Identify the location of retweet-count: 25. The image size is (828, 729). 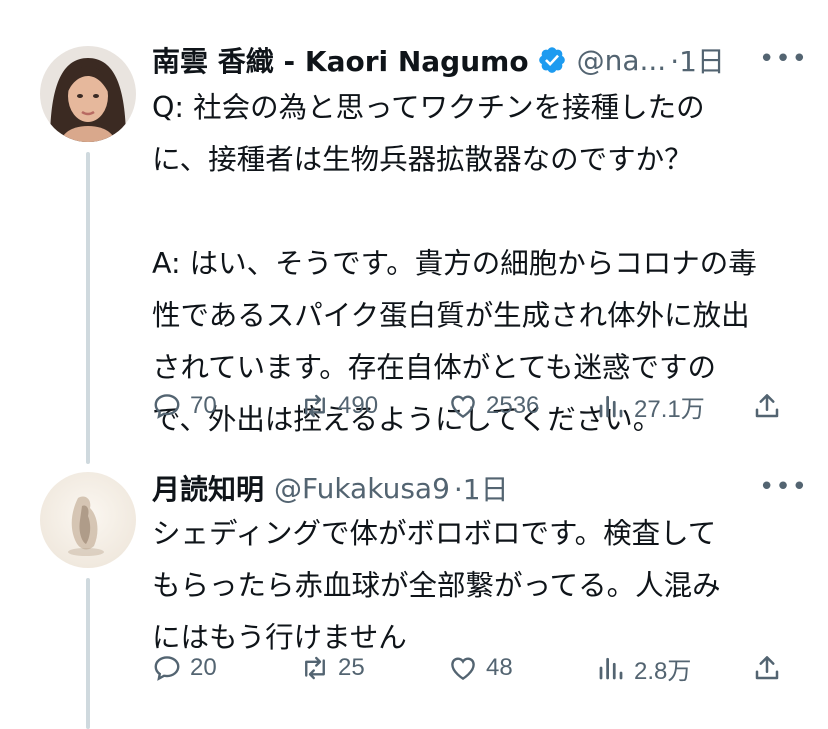
(351, 667).